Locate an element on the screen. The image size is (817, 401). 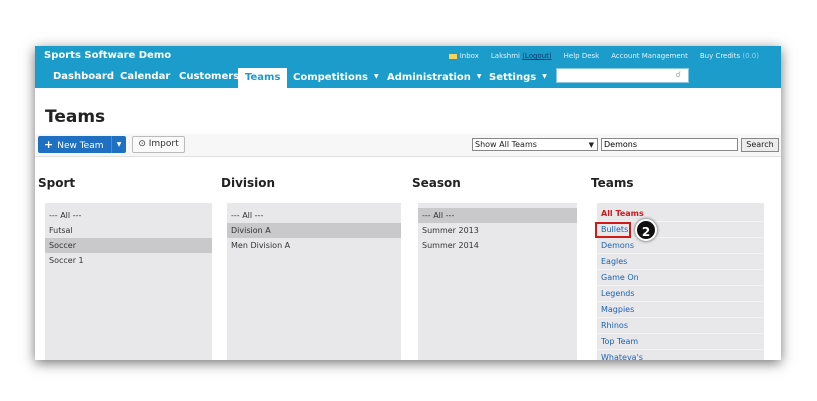
nav-search-box: ☌ is located at coordinates (622, 78).